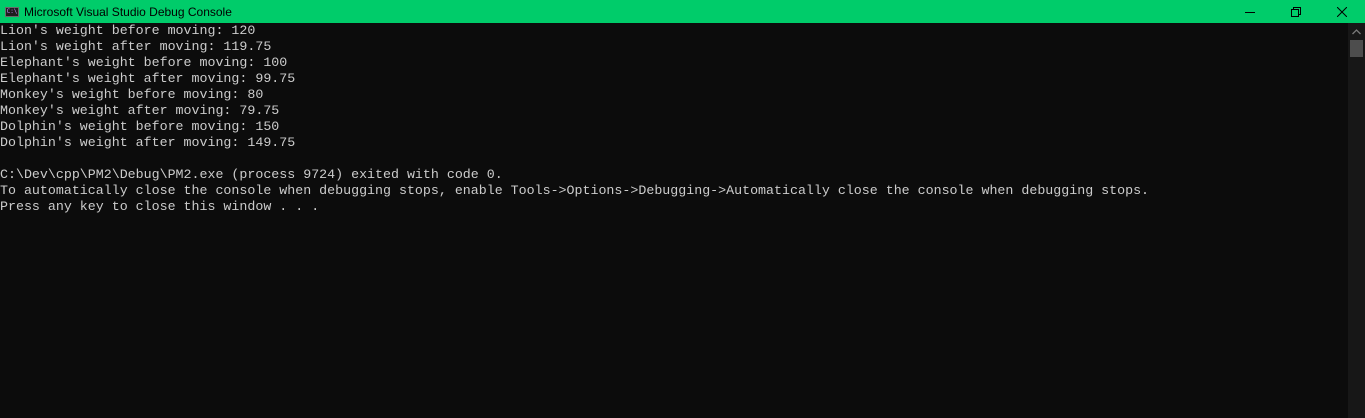 The image size is (1365, 418). I want to click on chevron-up-icon, so click(1356, 31).